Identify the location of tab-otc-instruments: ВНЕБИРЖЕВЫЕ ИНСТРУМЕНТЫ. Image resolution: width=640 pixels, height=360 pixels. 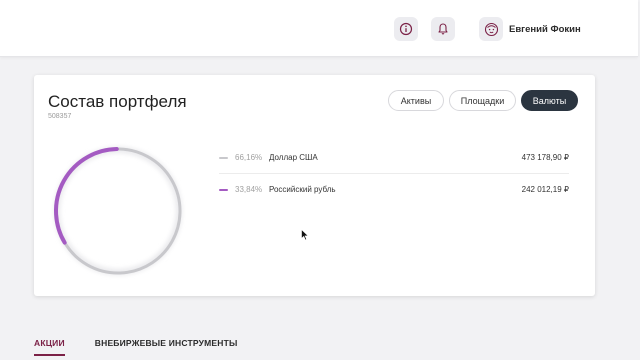
(166, 347).